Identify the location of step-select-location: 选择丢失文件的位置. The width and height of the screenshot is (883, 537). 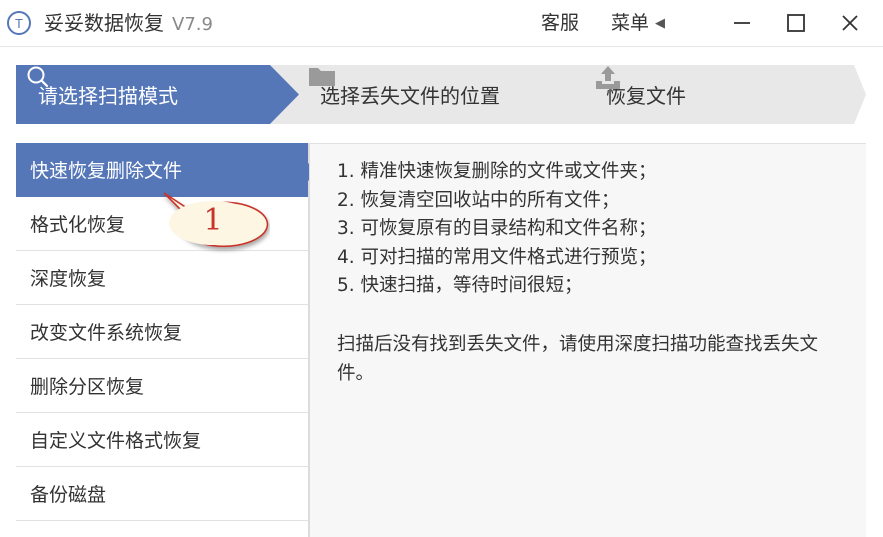
(404, 94).